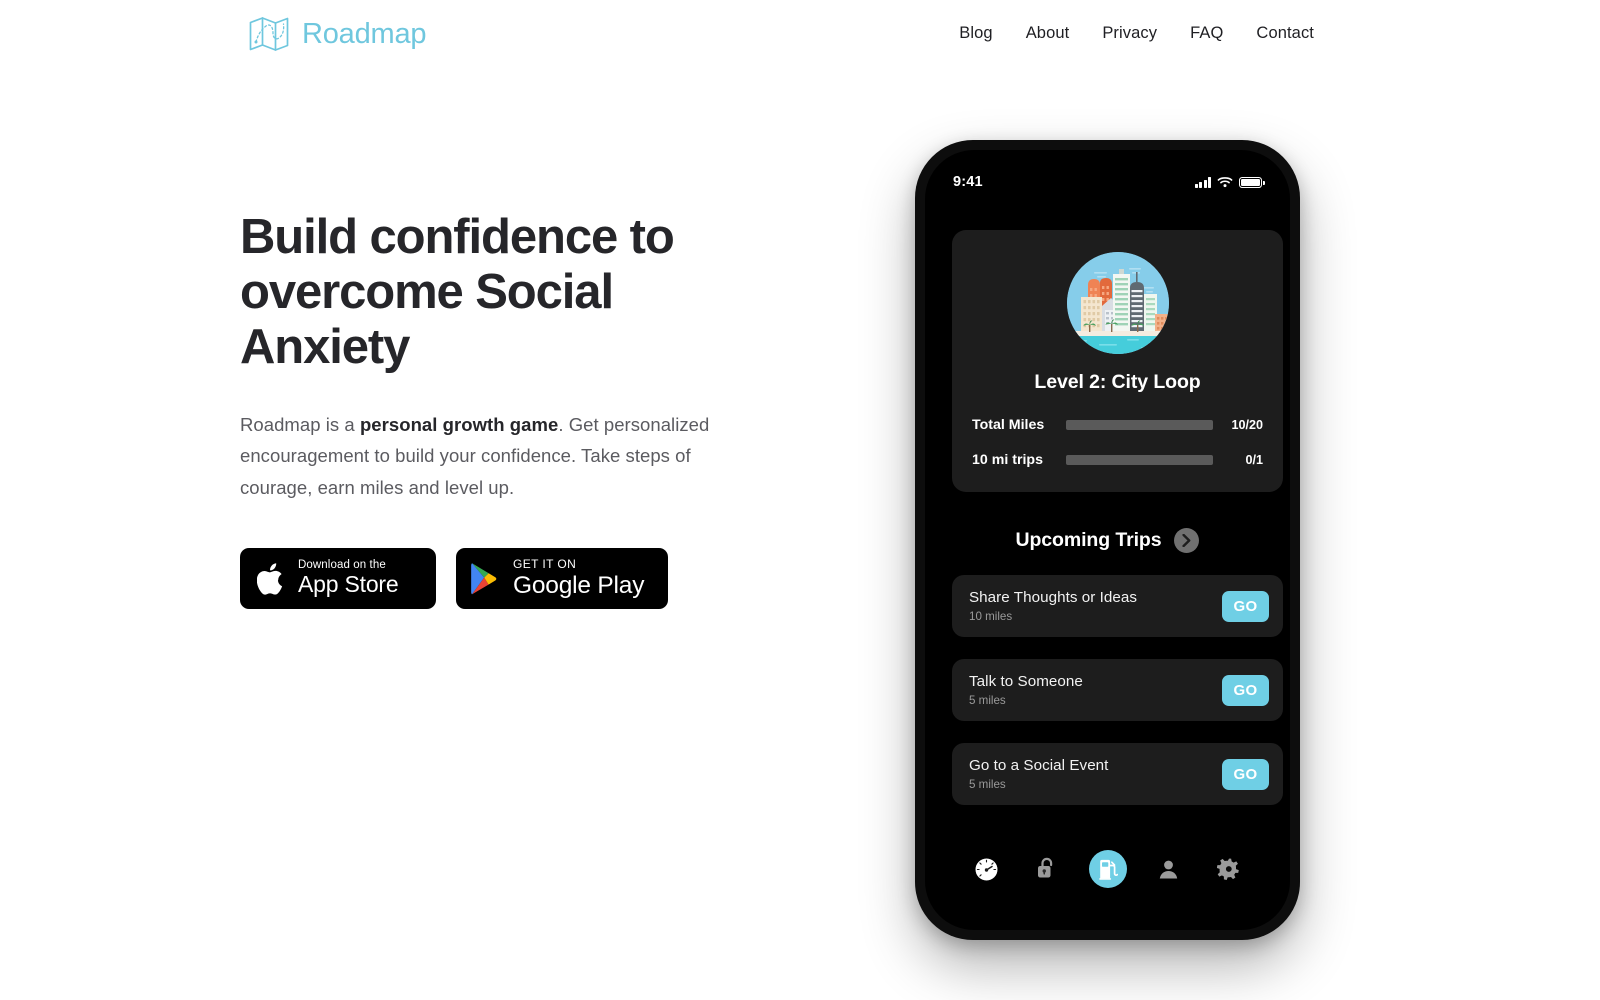  I want to click on unlock-icon, so click(1045, 867).